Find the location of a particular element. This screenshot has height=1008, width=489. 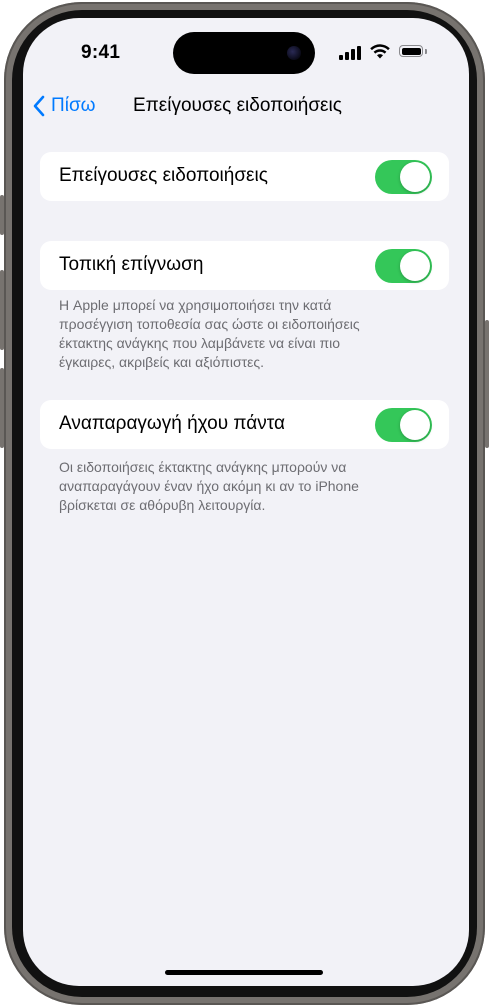

setting-row-emergency-alerts: Επείγουσες ειδοποιήσεις is located at coordinates (244, 176).